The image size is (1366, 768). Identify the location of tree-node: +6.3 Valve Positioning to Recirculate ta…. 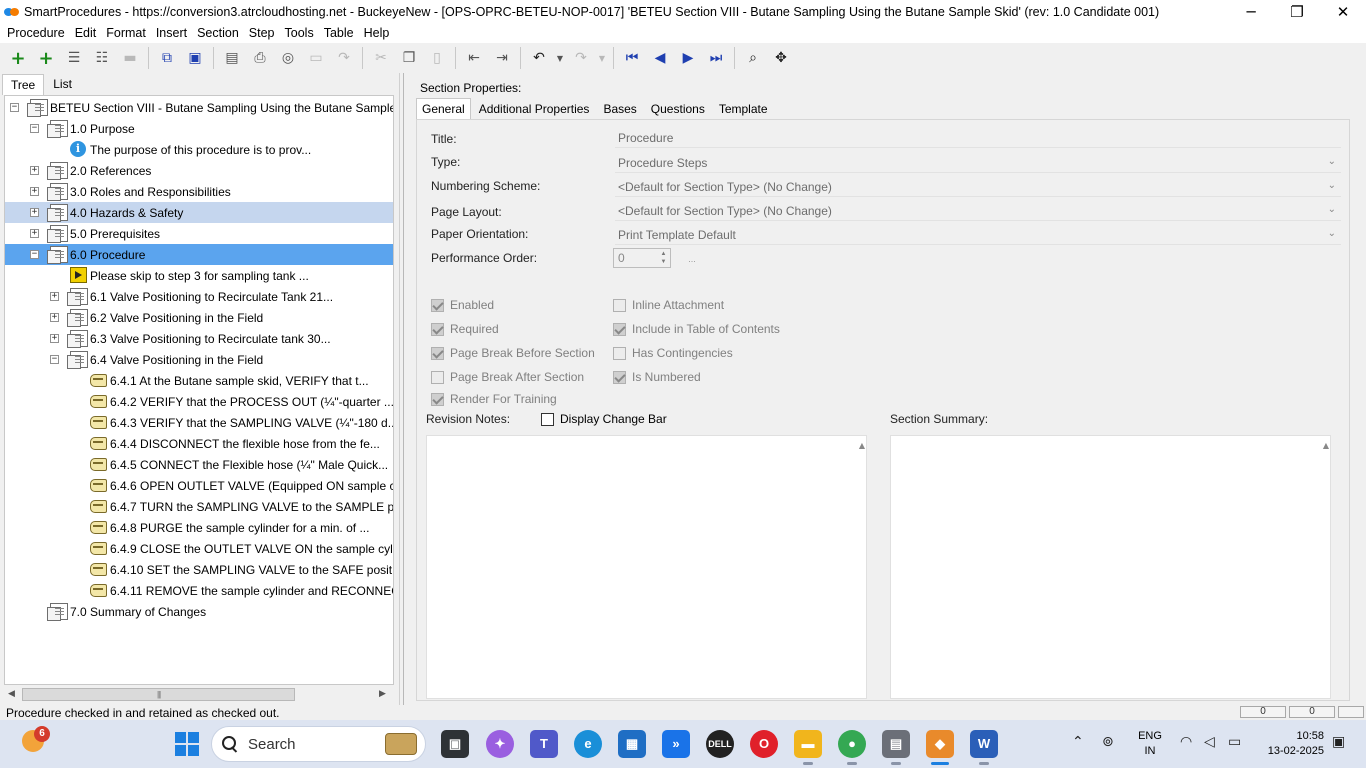
(199, 338).